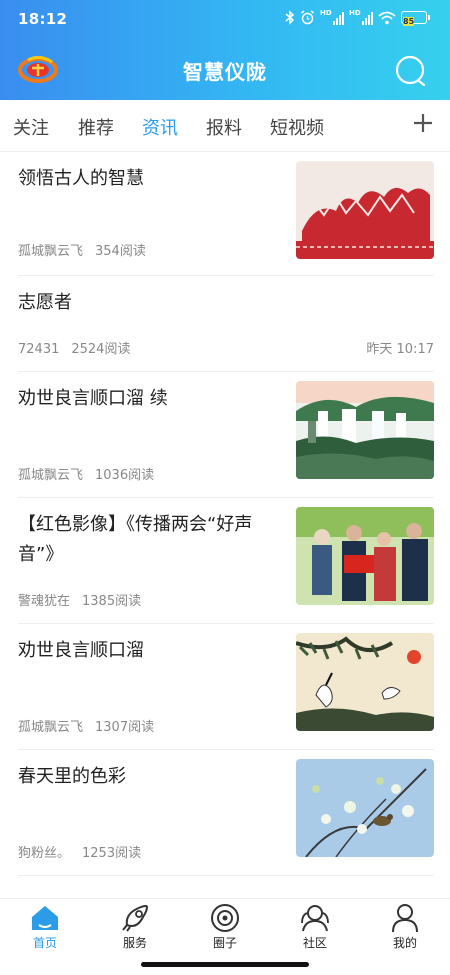 This screenshot has height=975, width=450. I want to click on nav-home: 首页, so click(45, 927).